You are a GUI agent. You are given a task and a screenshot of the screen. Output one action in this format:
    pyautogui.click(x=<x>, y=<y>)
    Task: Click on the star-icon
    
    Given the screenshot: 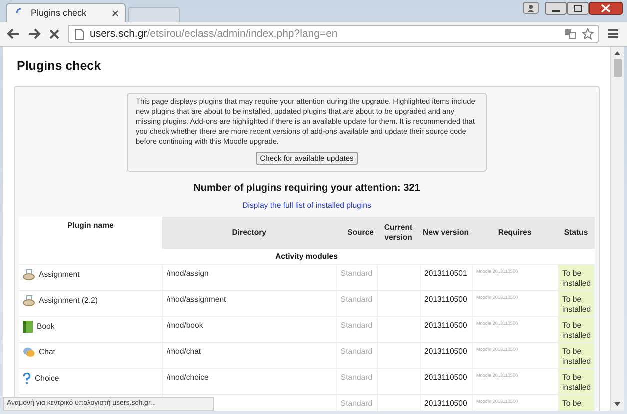 What is the action you would take?
    pyautogui.click(x=588, y=34)
    